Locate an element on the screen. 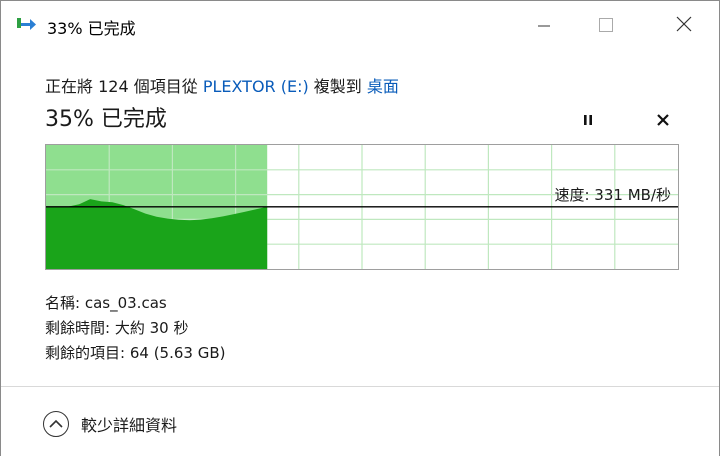 The width and height of the screenshot is (720, 456). pause-icon is located at coordinates (588, 120).